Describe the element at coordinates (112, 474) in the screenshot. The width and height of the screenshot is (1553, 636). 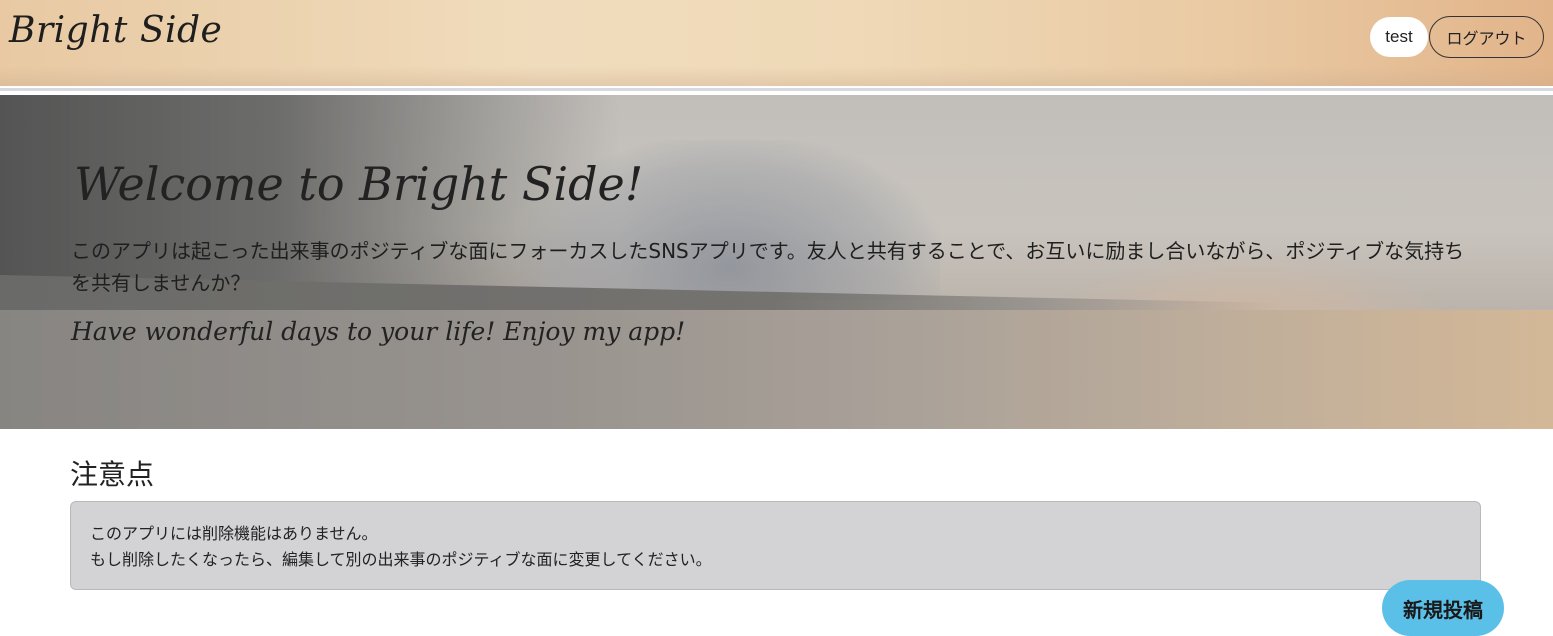
I see `notes-heading: 注意点` at that location.